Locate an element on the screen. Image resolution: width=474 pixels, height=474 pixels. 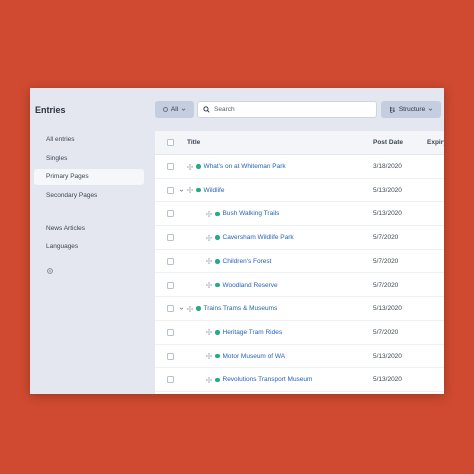
row-title-cell: Bush Walking Trails is located at coordinates (242, 213).